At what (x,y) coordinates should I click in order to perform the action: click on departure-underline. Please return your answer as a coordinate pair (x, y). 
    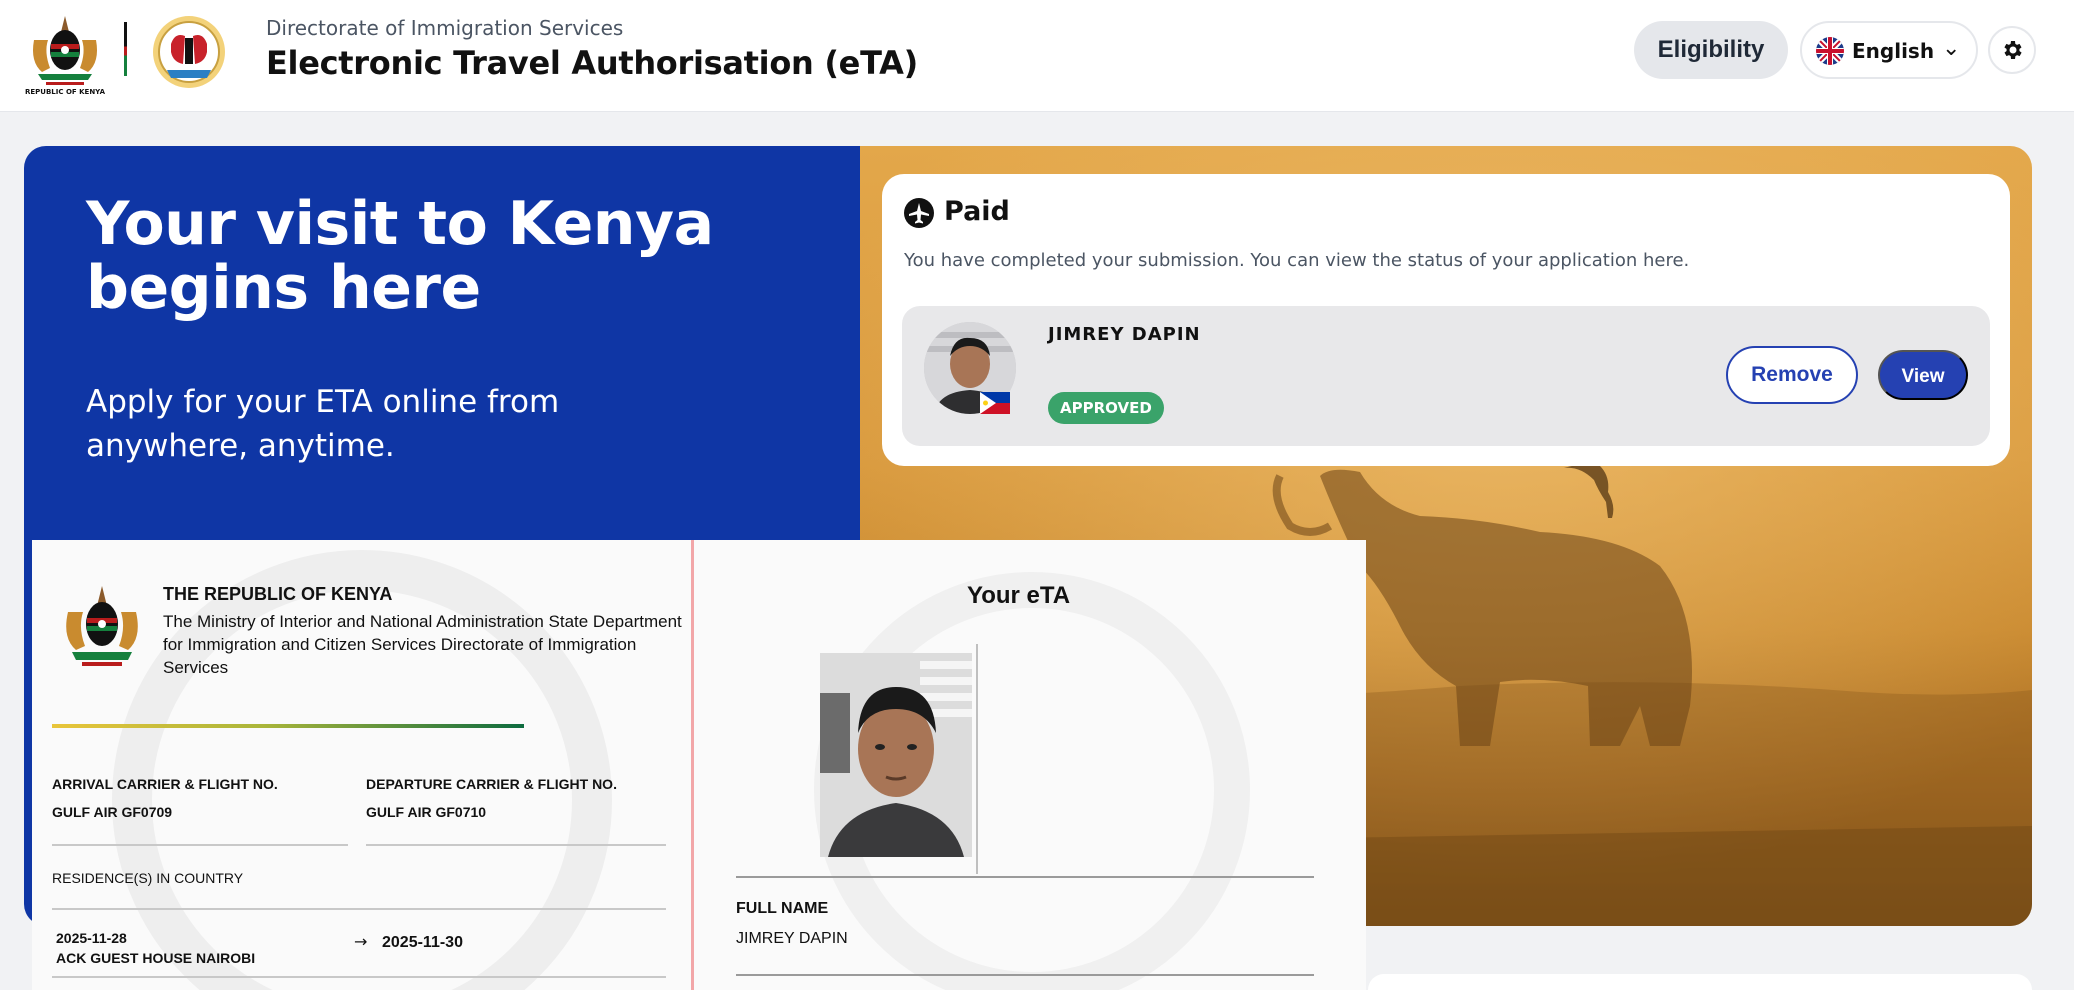
    Looking at the image, I should click on (516, 845).